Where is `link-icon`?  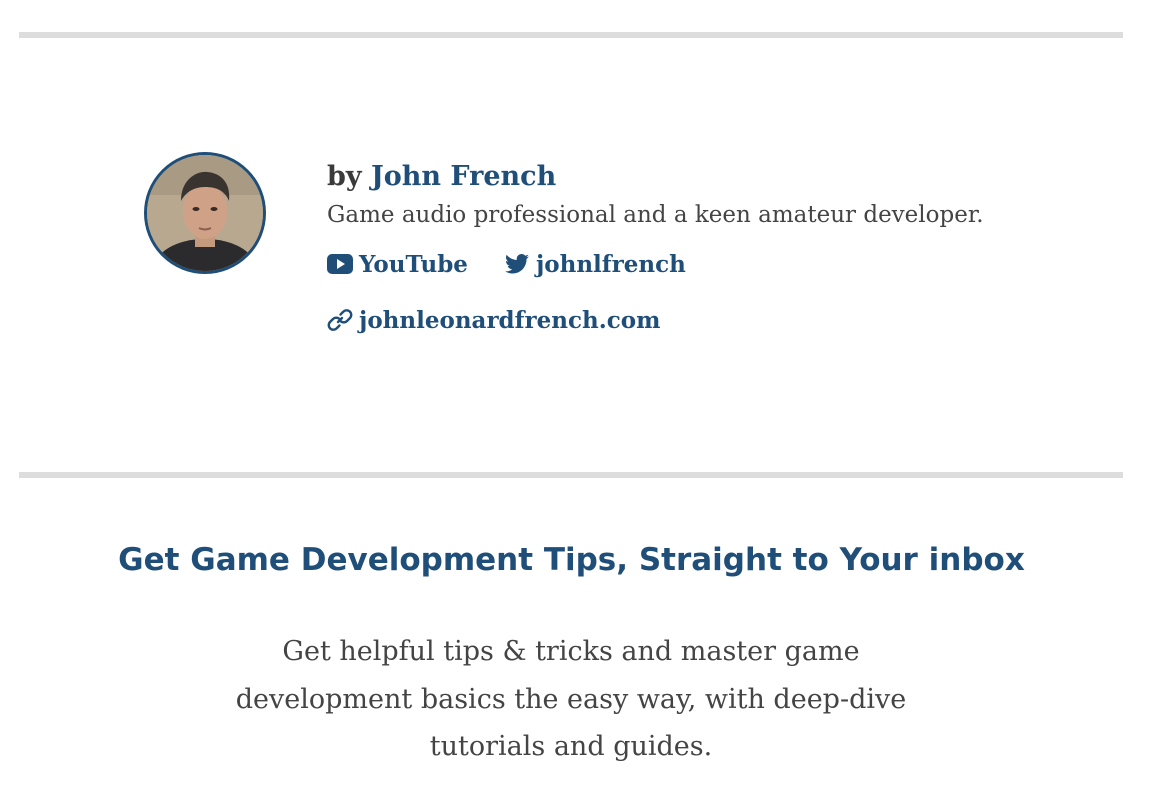
link-icon is located at coordinates (340, 320).